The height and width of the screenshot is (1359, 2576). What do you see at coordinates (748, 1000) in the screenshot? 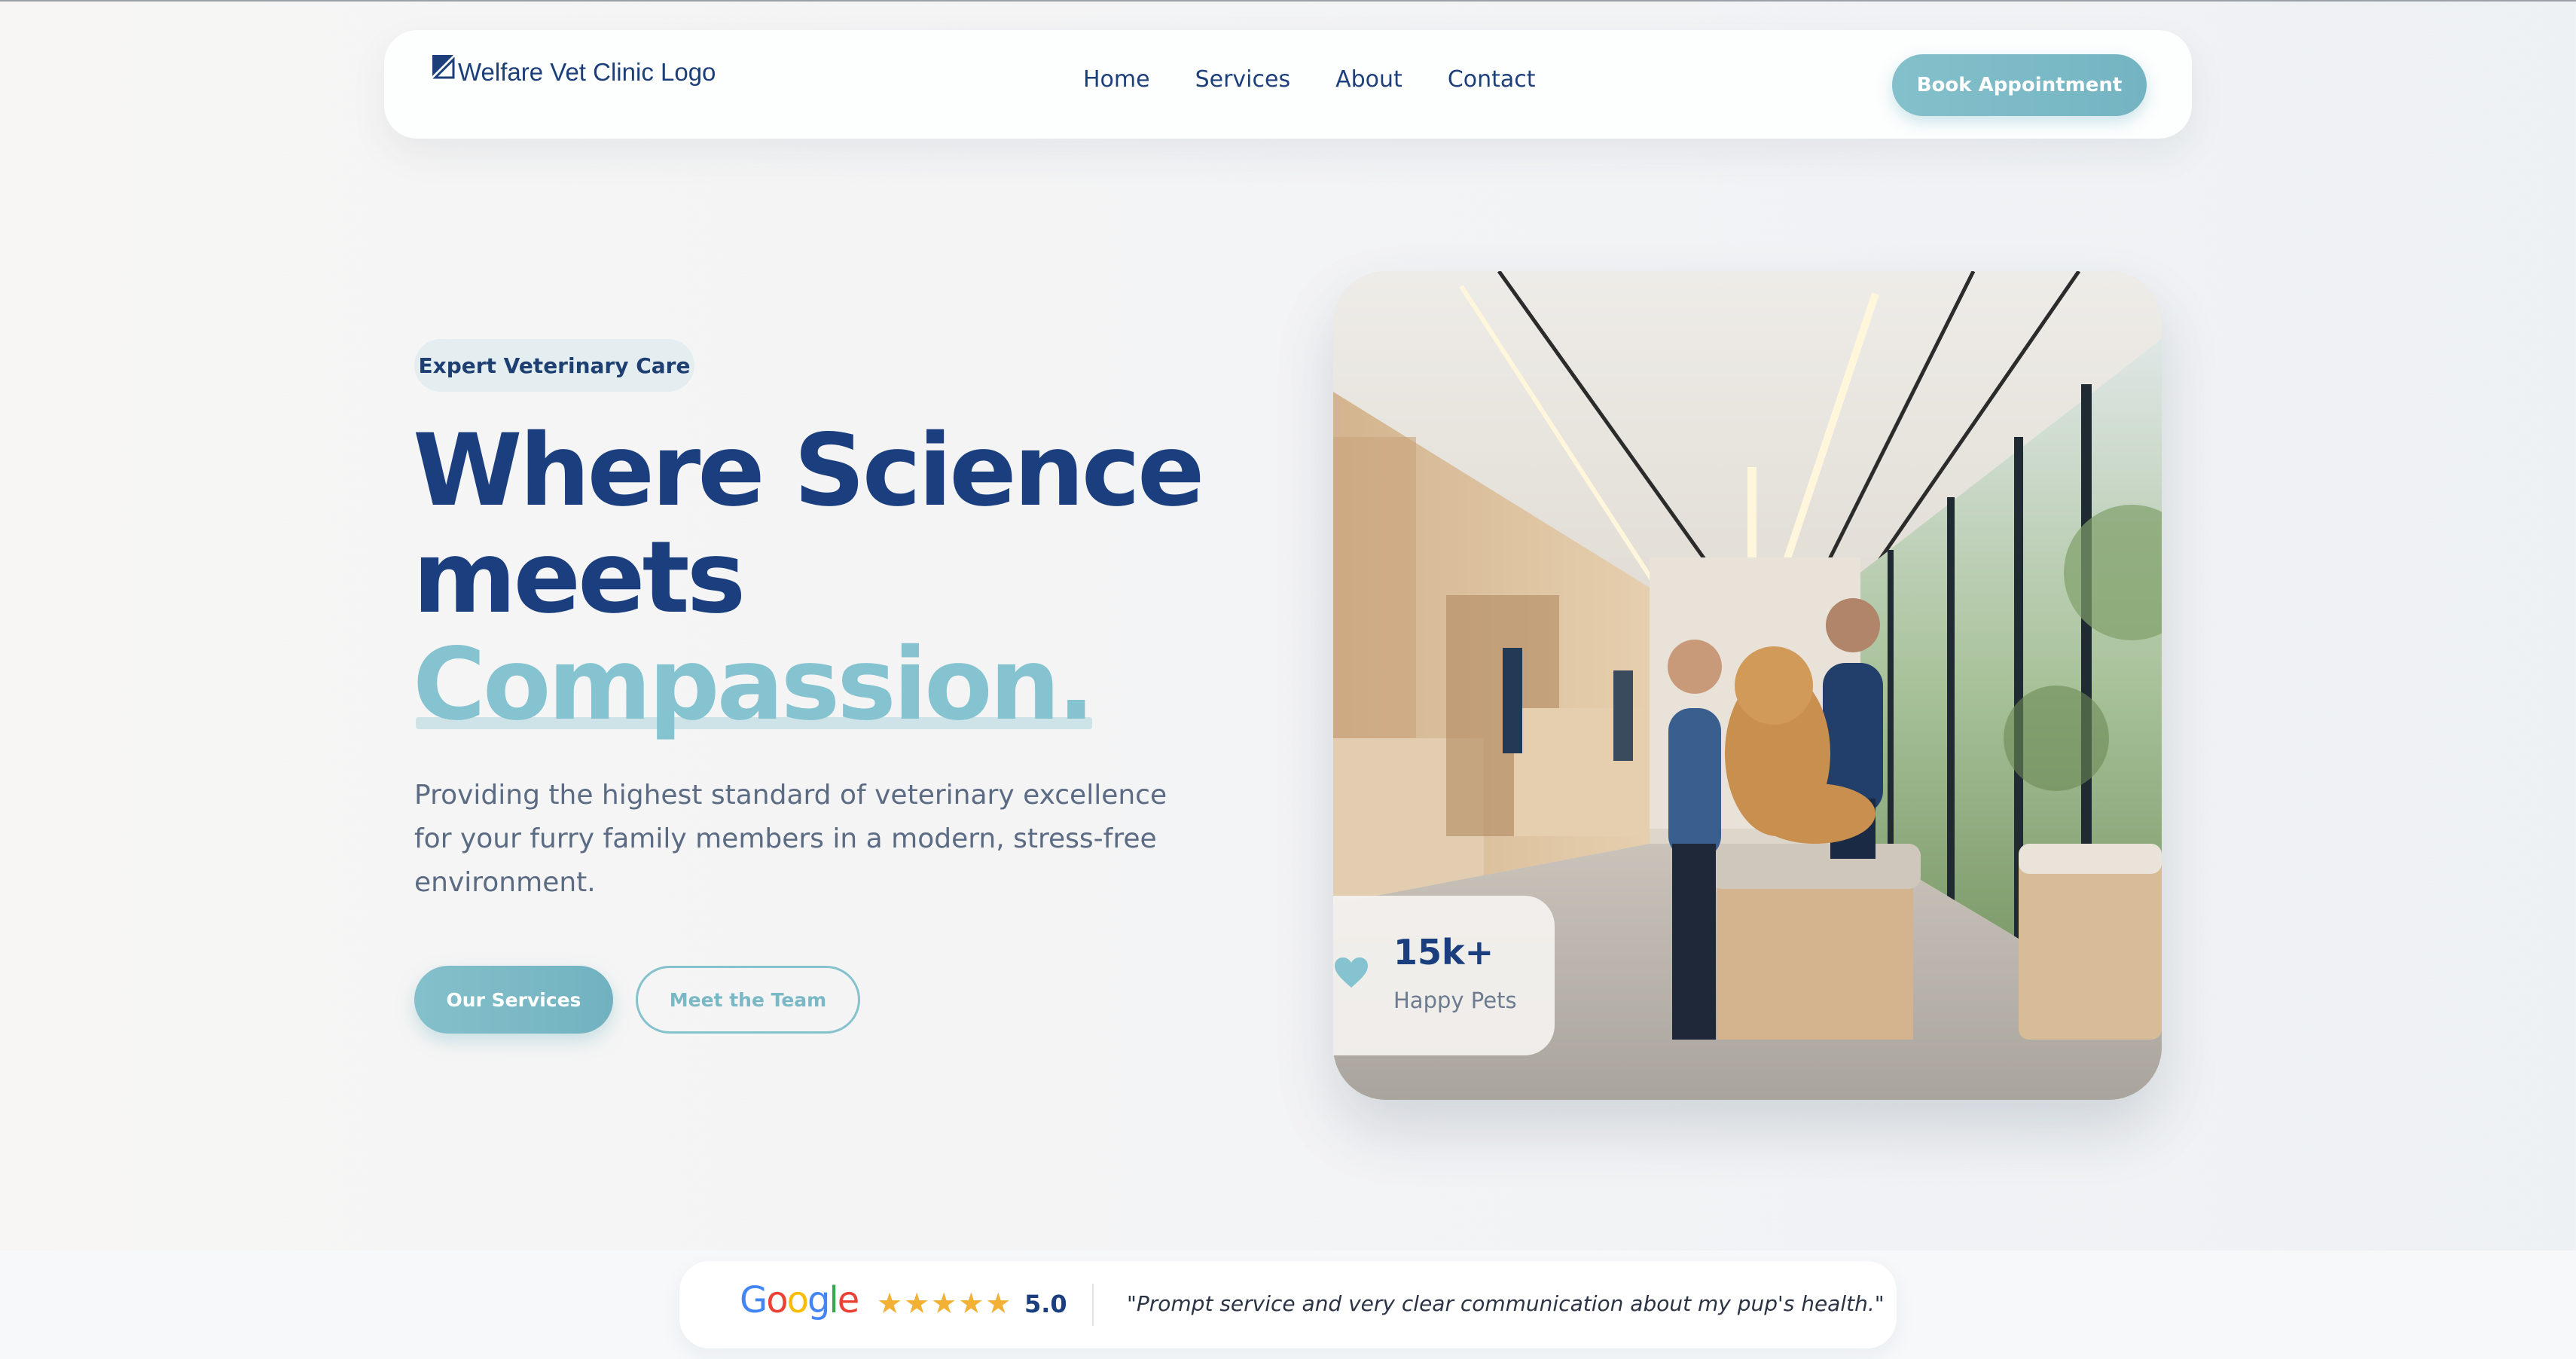
I see `meet-the-team-button: Meet the Team` at bounding box center [748, 1000].